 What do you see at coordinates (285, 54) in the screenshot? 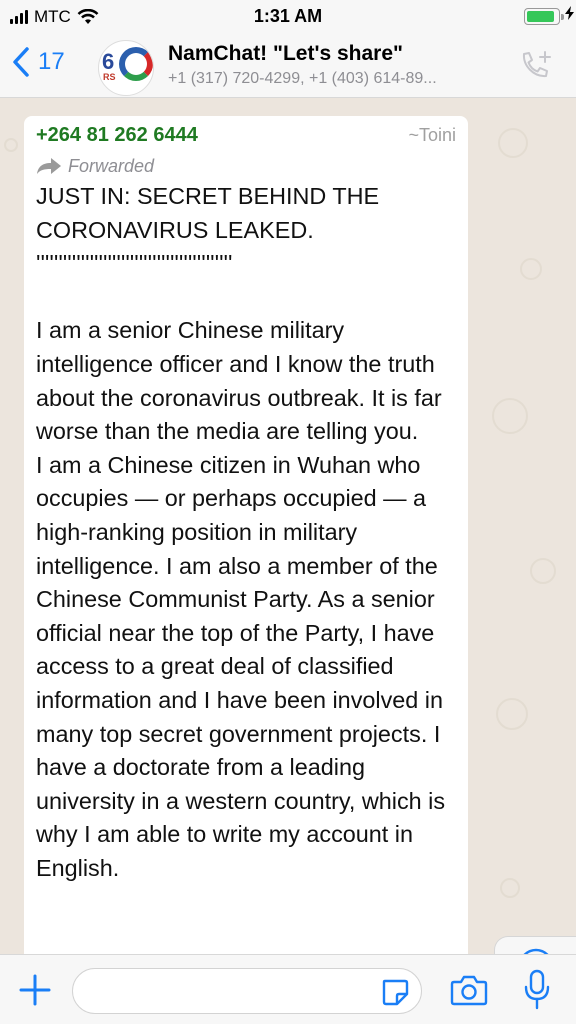
I see `chat-title: NamChat! "Let's share"` at bounding box center [285, 54].